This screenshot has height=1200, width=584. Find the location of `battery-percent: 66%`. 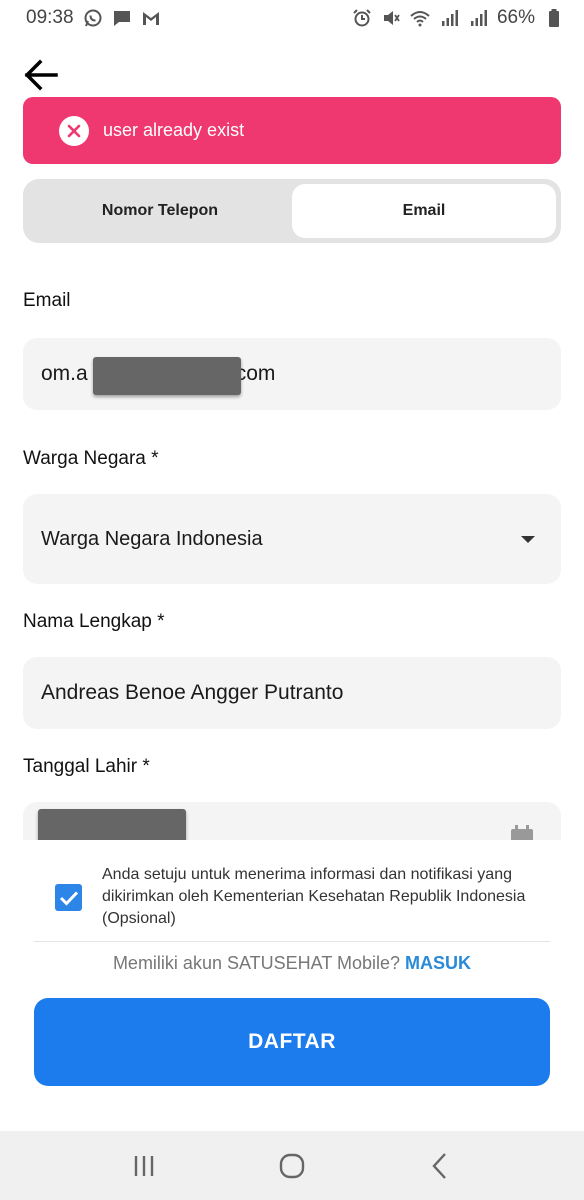

battery-percent: 66% is located at coordinates (515, 17).